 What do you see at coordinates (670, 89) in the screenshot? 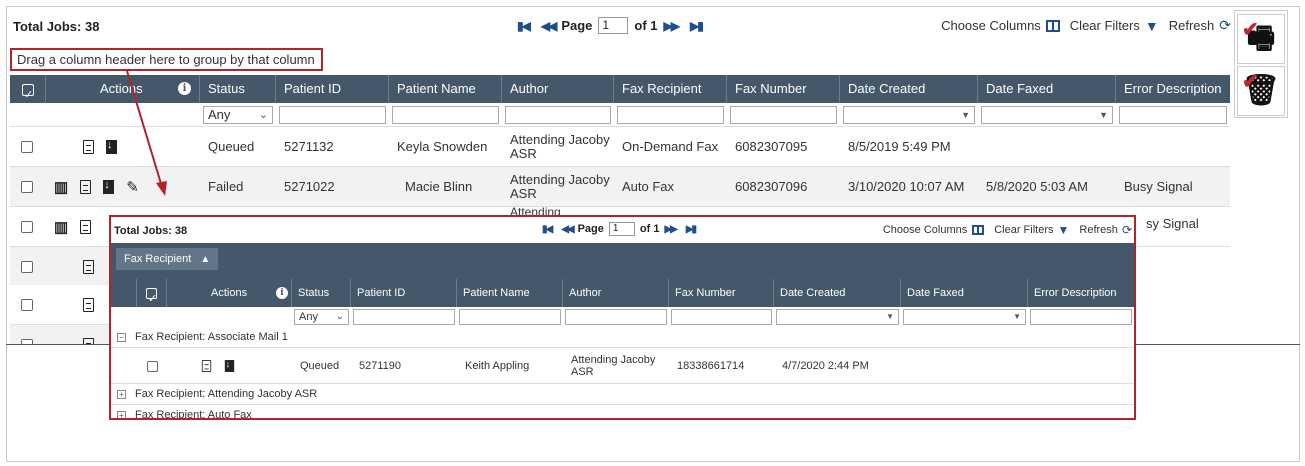
I see `col-fax-recipient: Fax Recipient` at bounding box center [670, 89].